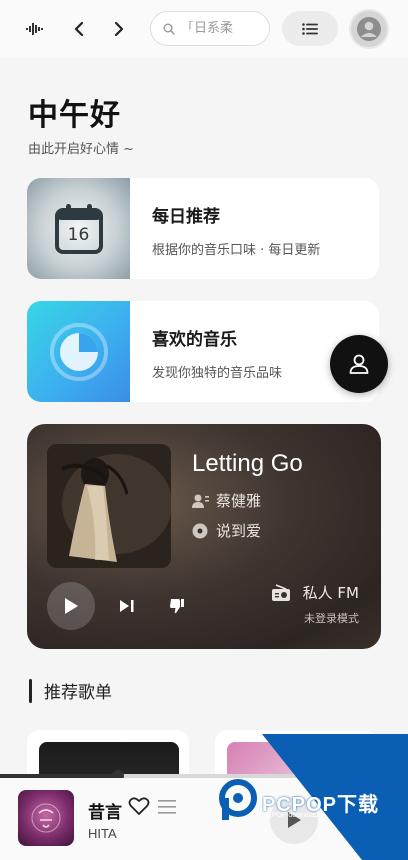  I want to click on liked-music-thumbnail, so click(78, 351).